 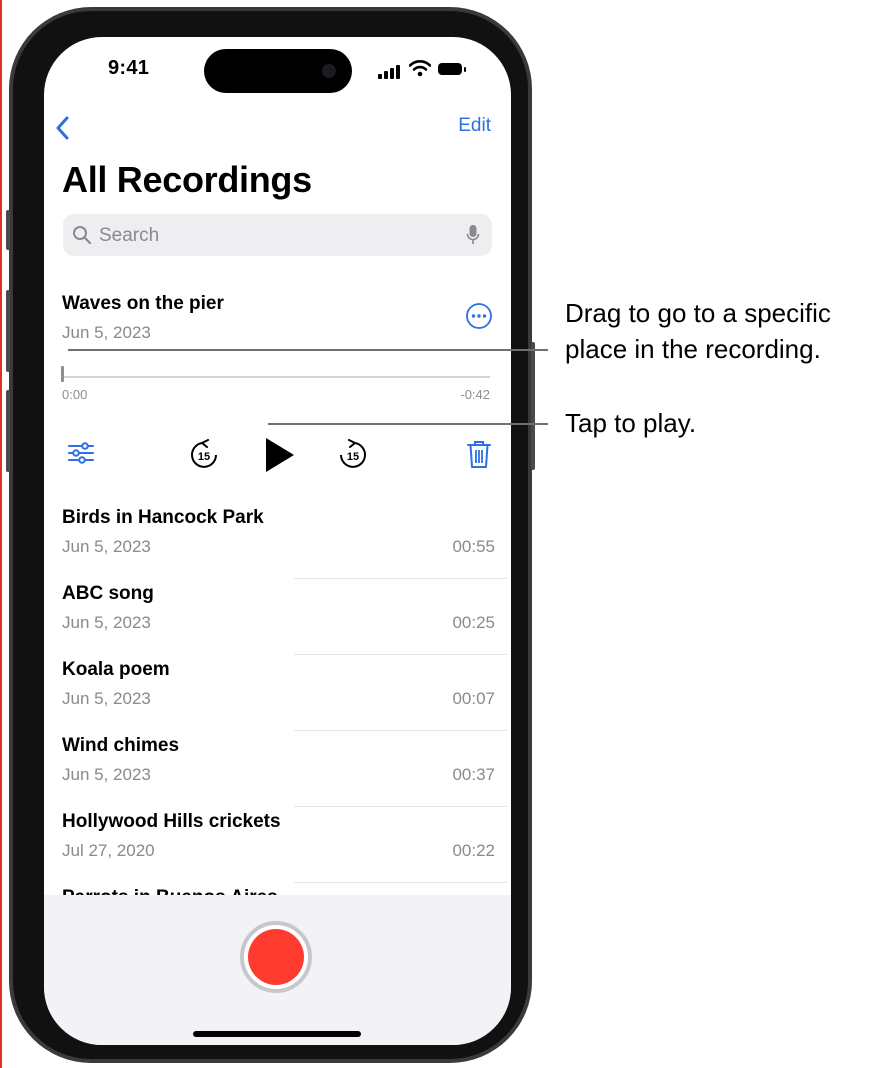 I want to click on wifi-icon, so click(x=420, y=68).